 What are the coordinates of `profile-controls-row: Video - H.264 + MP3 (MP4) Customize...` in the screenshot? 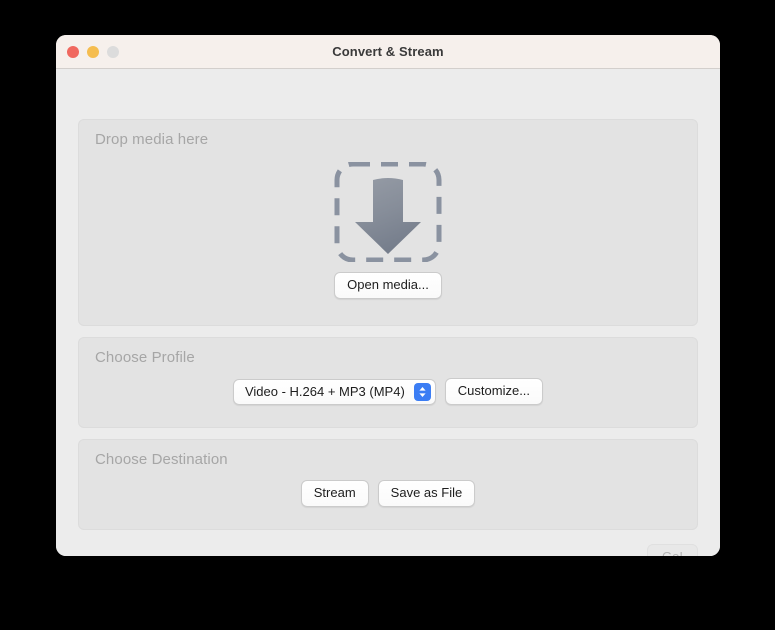 It's located at (388, 391).